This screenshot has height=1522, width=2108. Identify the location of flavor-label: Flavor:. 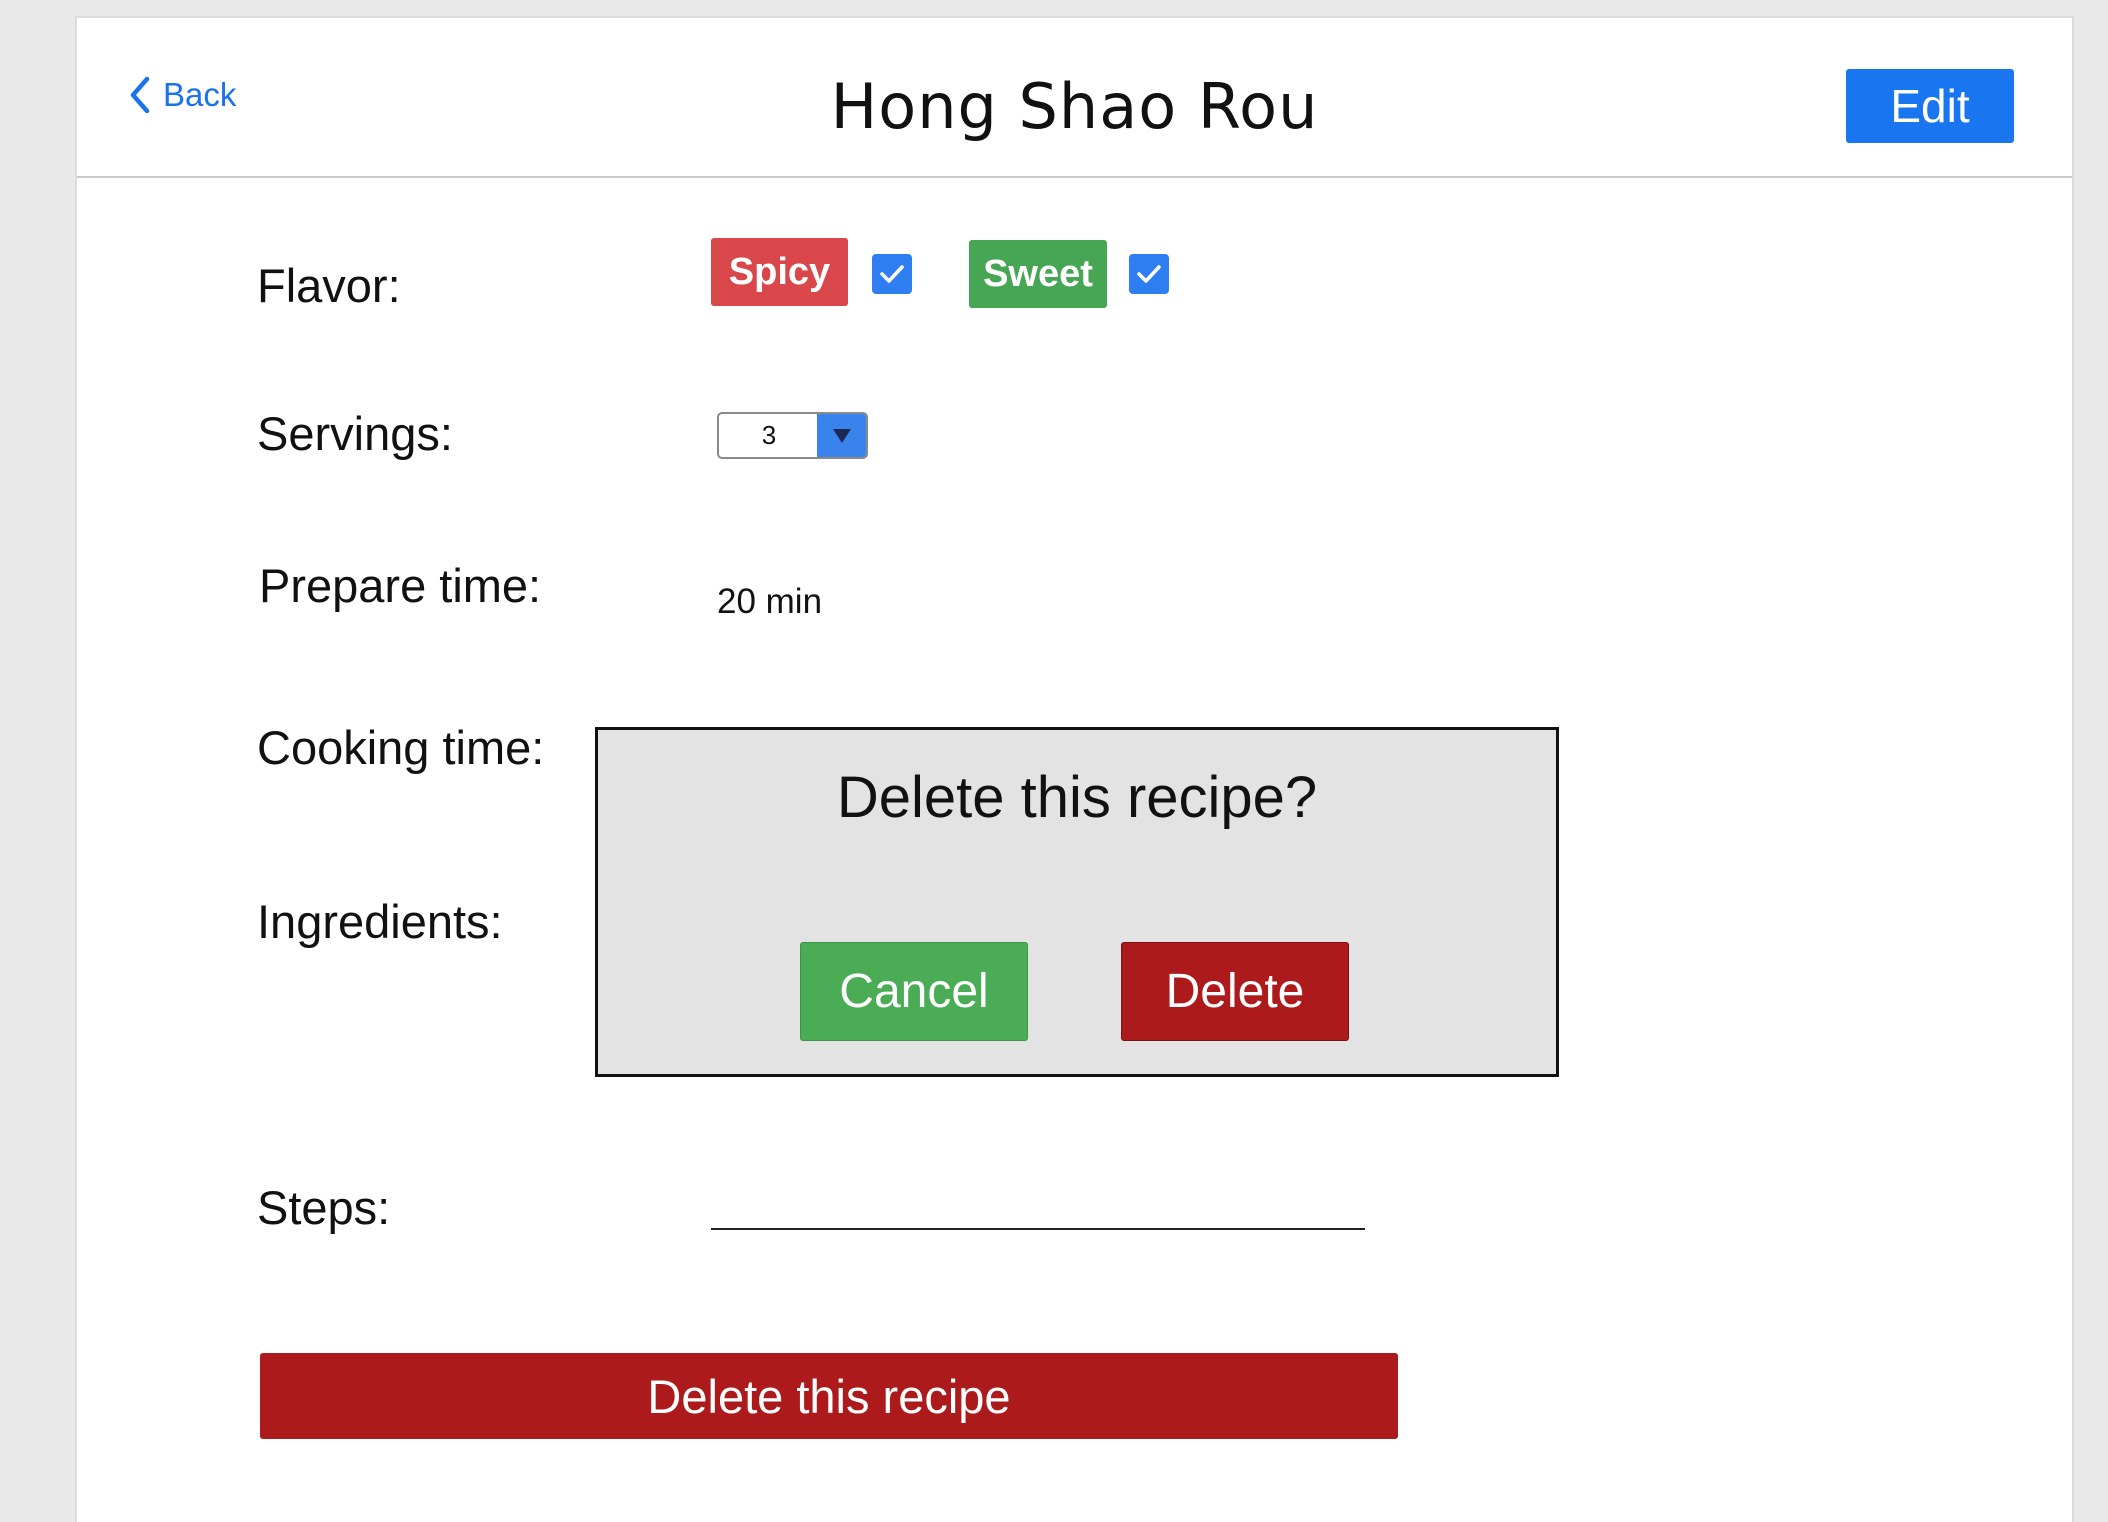
(329, 285).